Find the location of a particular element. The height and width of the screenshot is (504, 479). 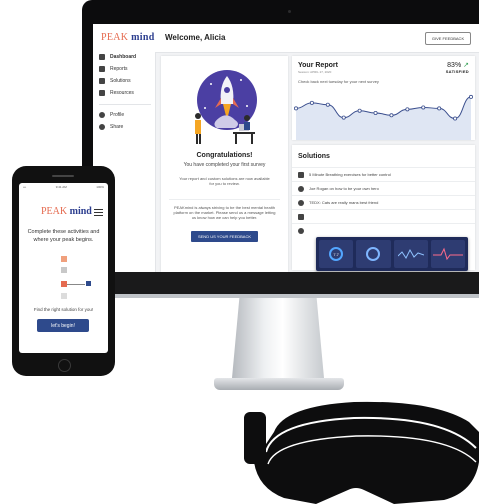

solution-label: TEDX: Cats are really mans best friend is located at coordinates (344, 202).